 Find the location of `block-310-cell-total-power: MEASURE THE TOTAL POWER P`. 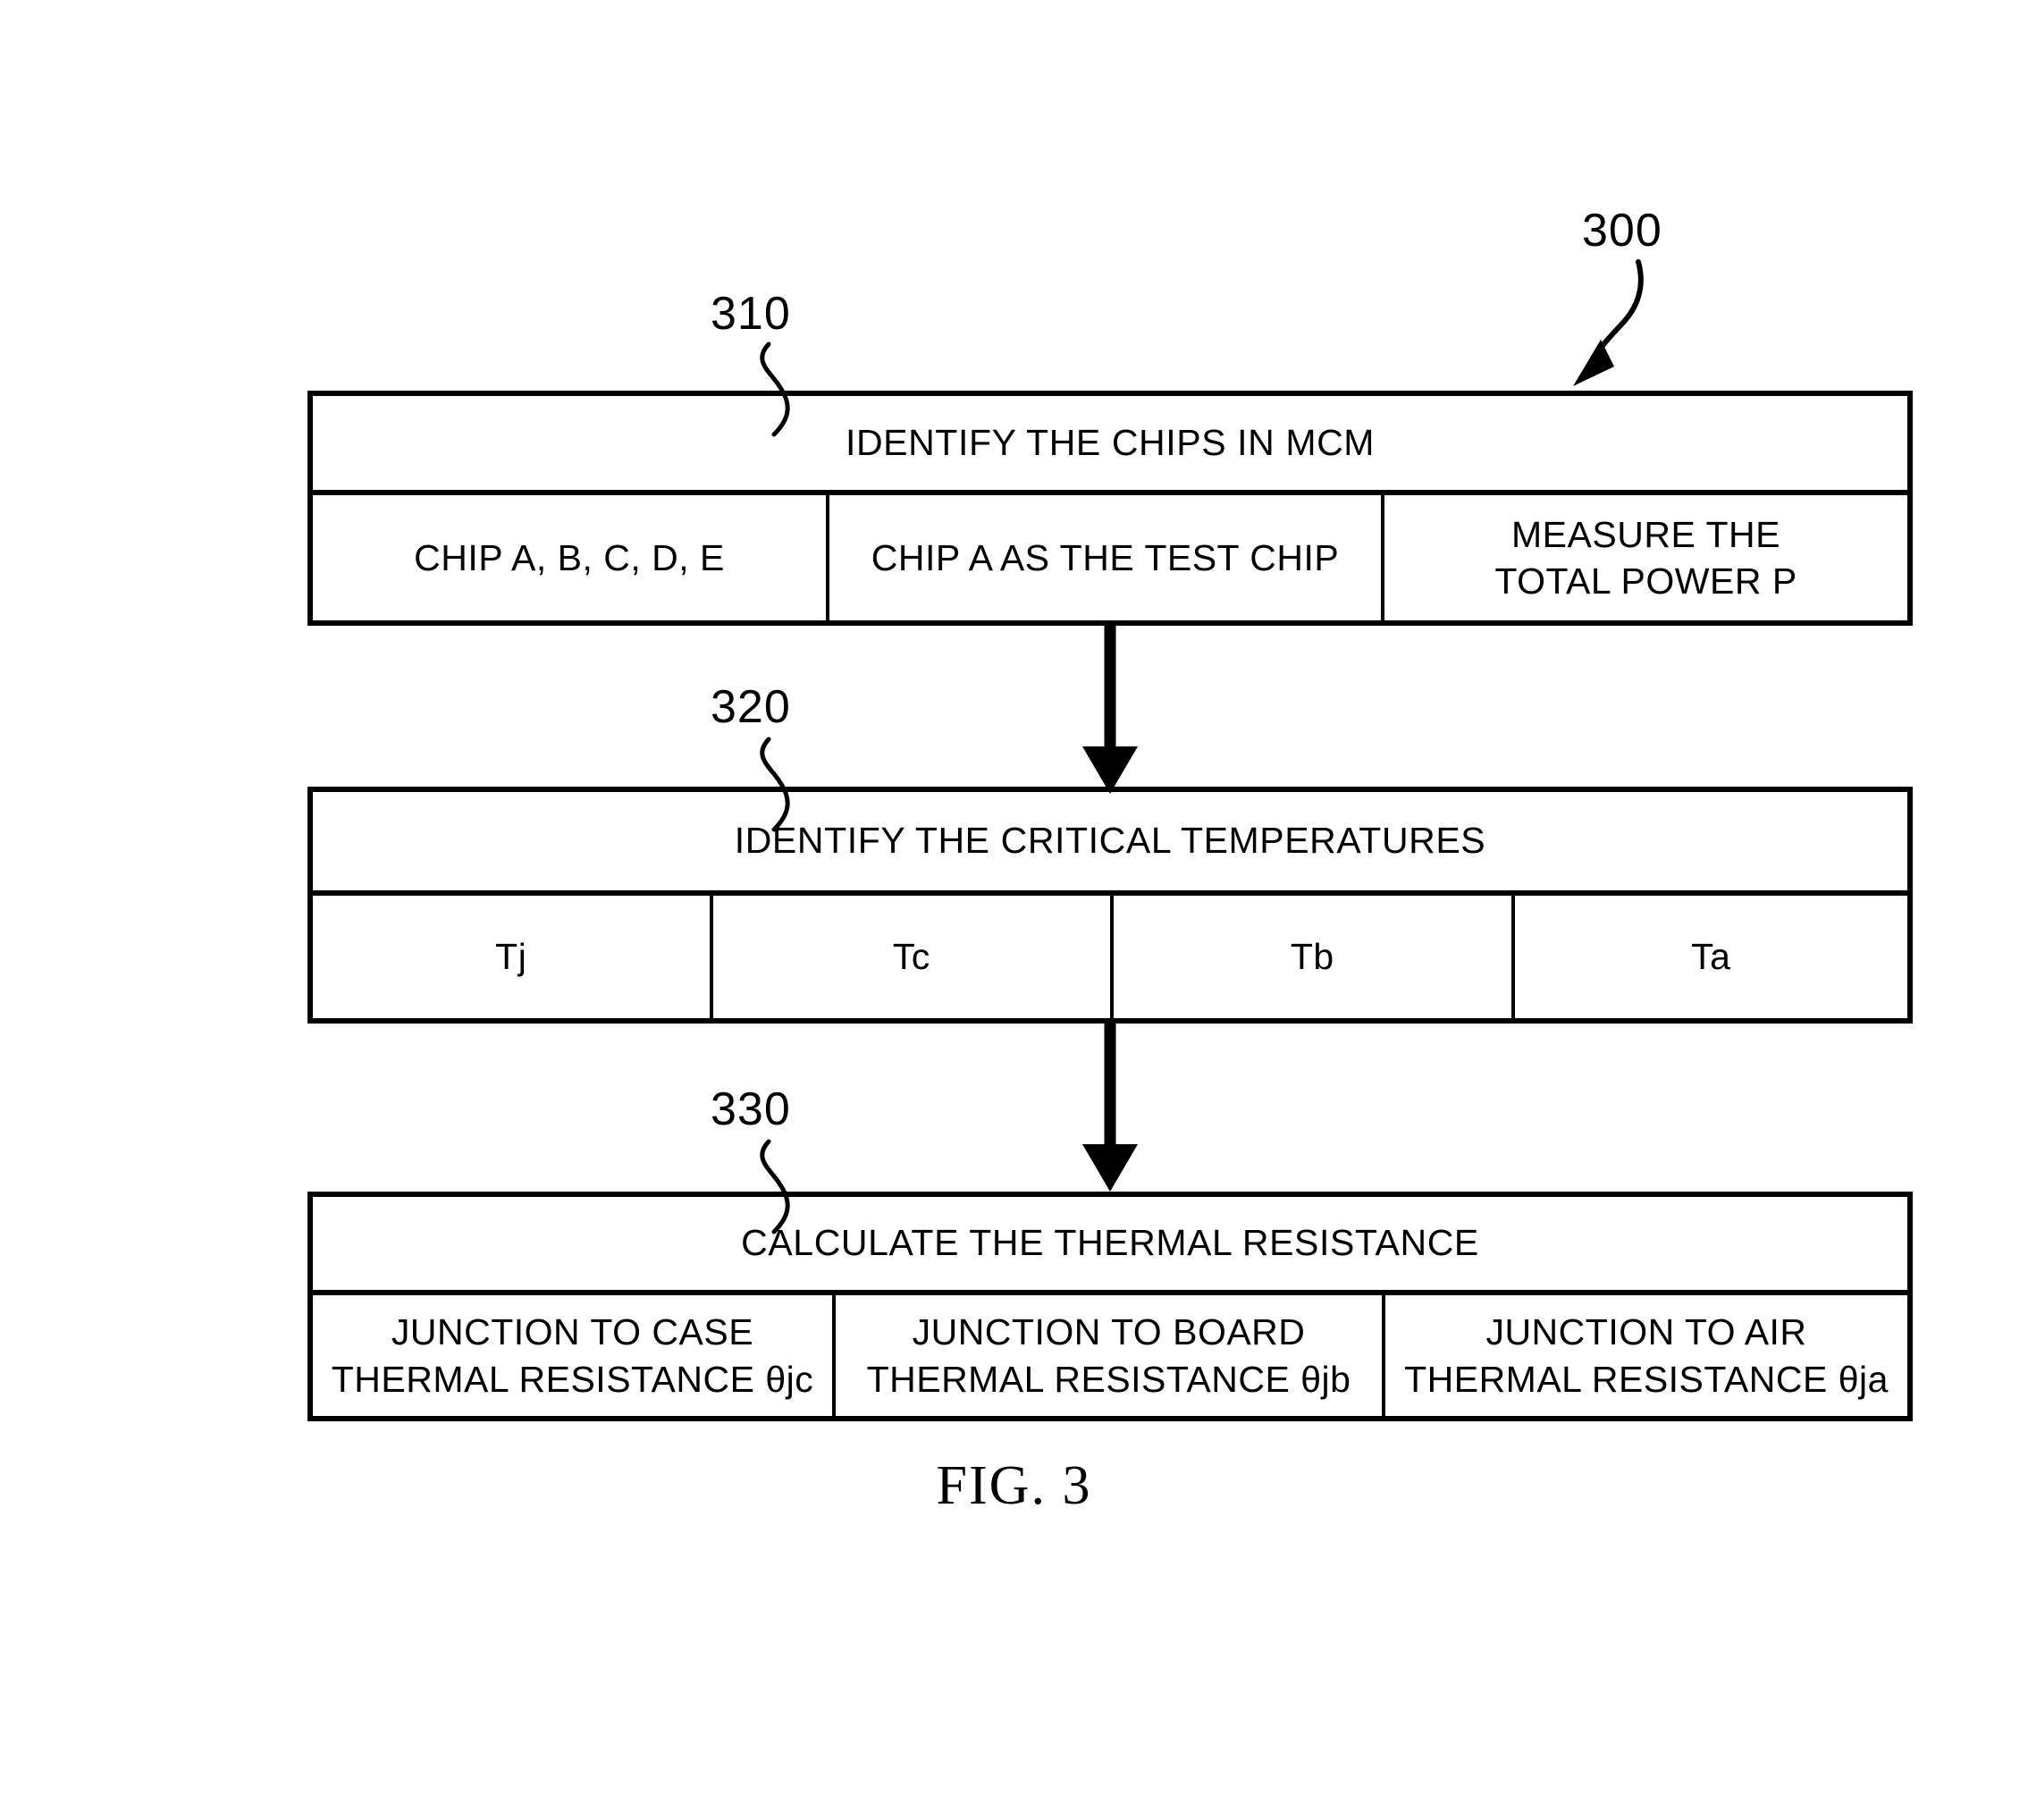

block-310-cell-total-power: MEASURE THE TOTAL POWER P is located at coordinates (1646, 557).